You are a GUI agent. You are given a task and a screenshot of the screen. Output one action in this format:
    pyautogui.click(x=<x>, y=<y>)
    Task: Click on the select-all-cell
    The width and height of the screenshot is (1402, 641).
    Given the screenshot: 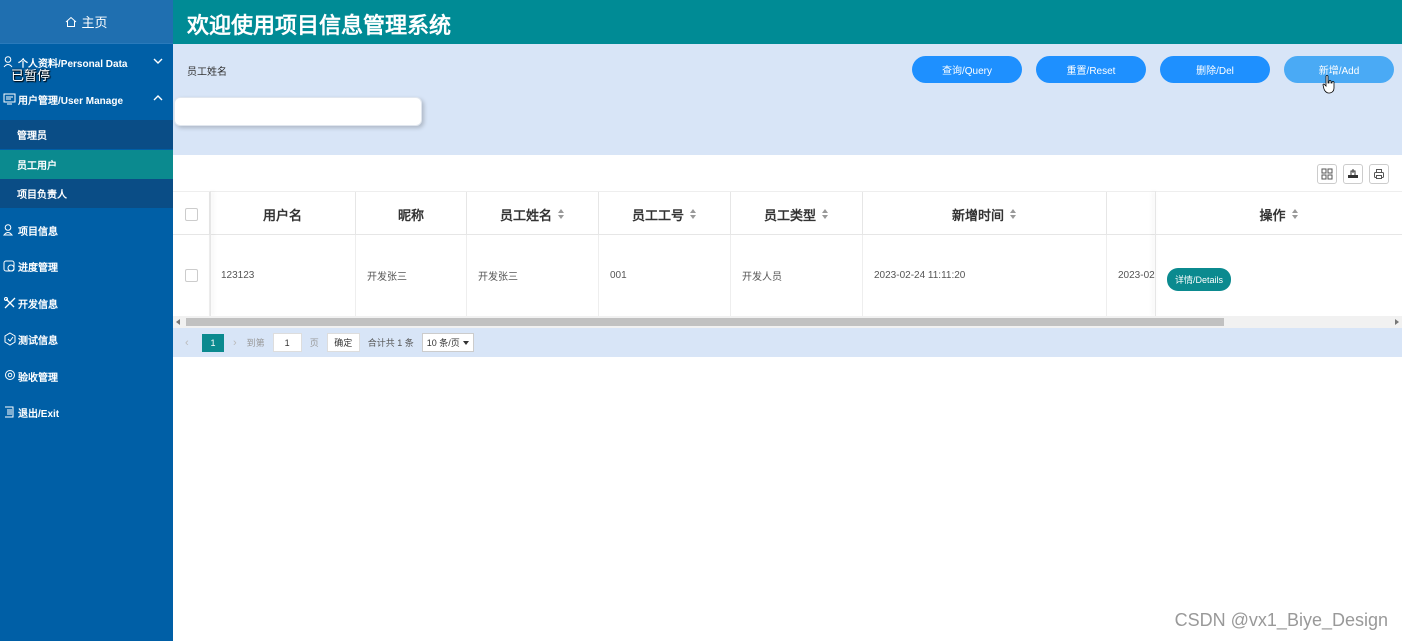 What is the action you would take?
    pyautogui.click(x=191, y=214)
    